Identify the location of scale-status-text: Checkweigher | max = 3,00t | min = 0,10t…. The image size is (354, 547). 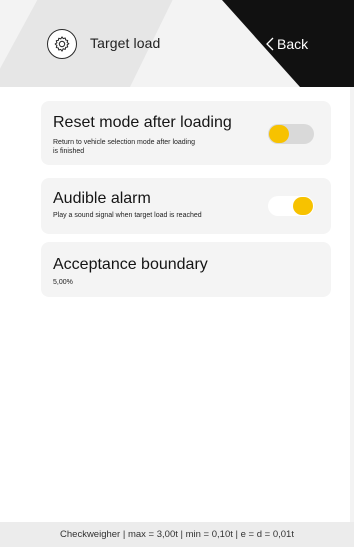
(177, 534).